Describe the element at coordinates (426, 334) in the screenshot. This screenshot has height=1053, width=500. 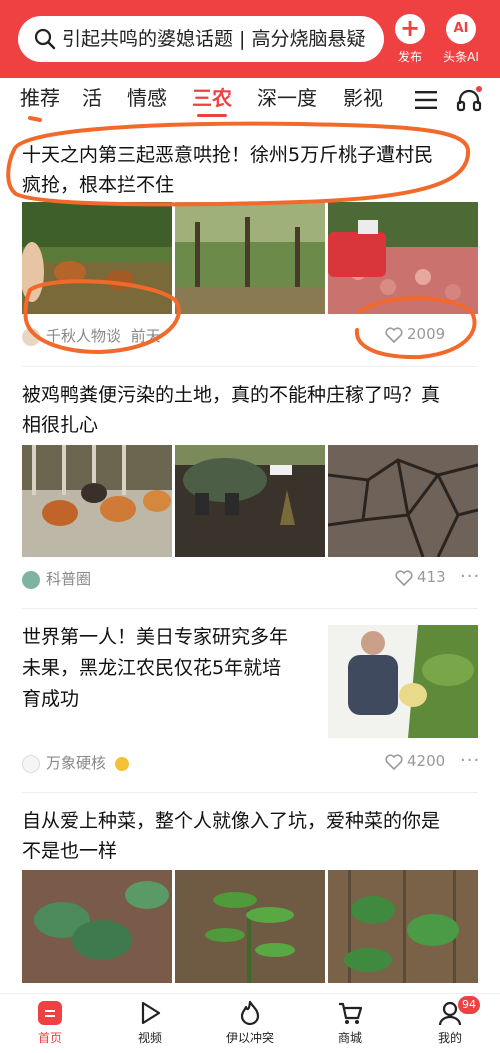
I see `like-number: 2009` at that location.